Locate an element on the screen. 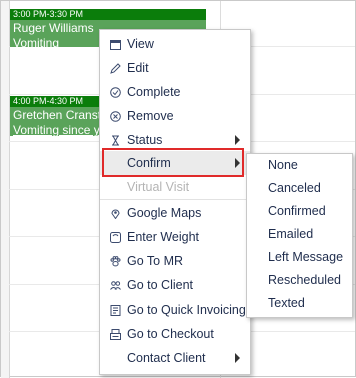 This screenshot has width=356, height=378. users-icon is located at coordinates (115, 285).